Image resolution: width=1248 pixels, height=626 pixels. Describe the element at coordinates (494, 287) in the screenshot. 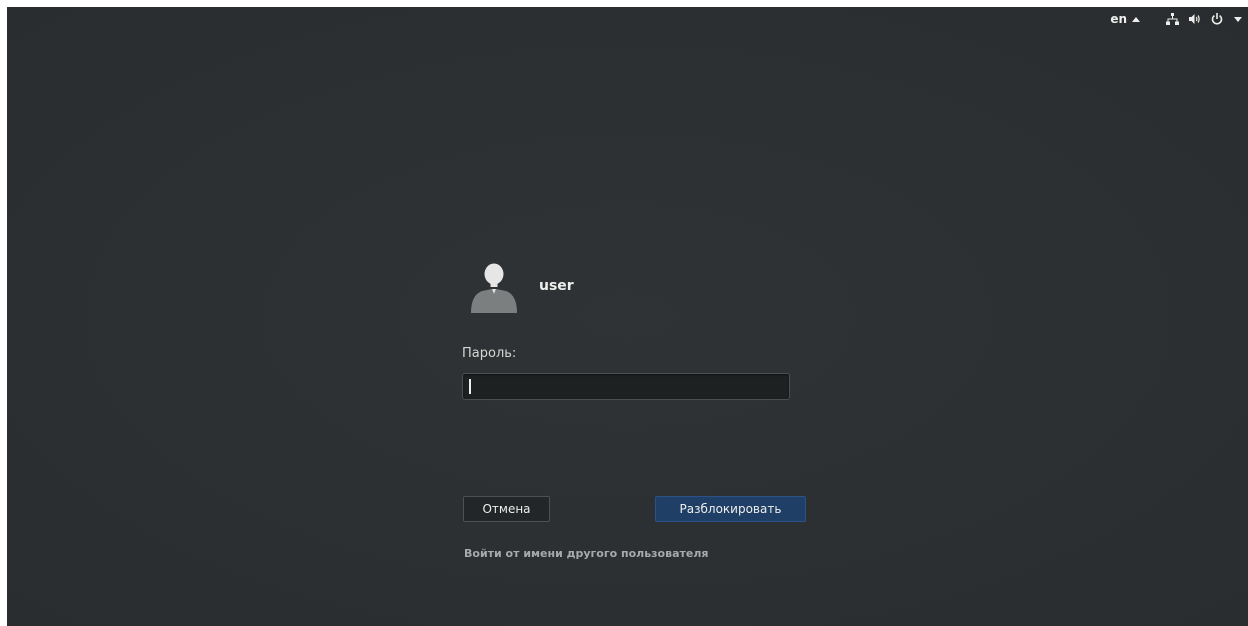

I see `avatar-icon` at that location.